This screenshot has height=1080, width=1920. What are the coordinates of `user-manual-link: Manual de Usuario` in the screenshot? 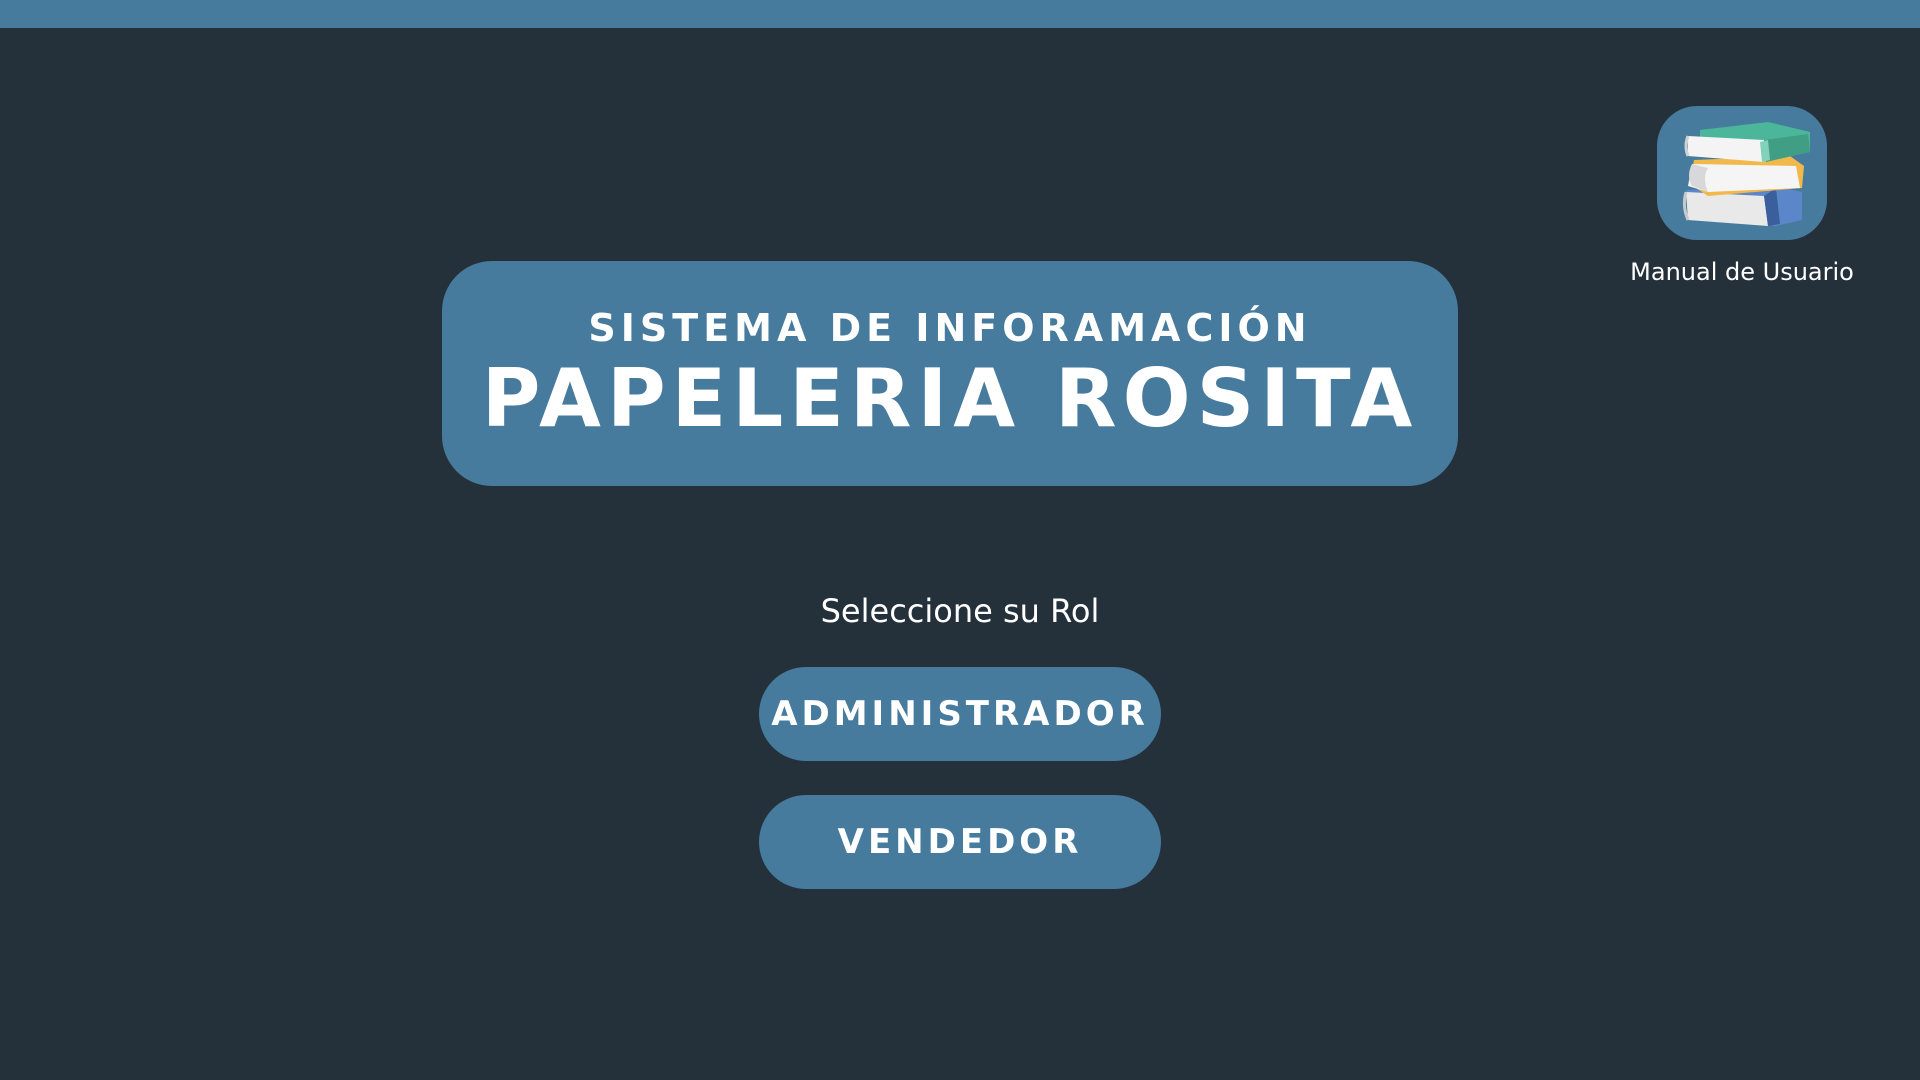 It's located at (1742, 196).